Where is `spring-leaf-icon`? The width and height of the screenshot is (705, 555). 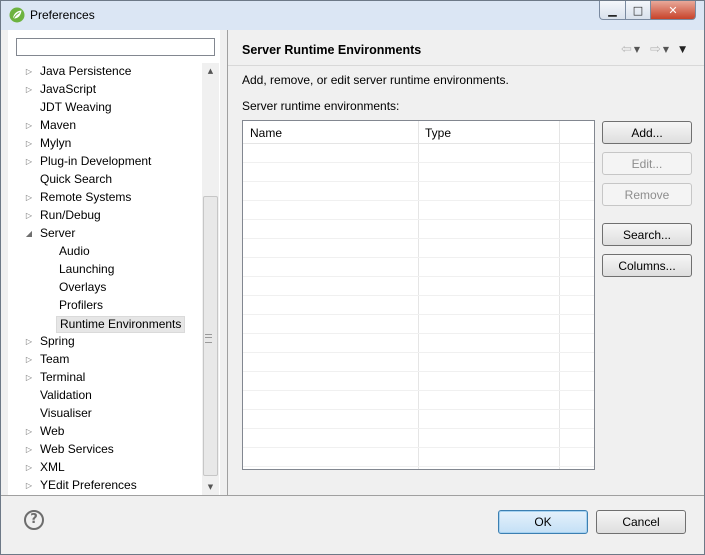 spring-leaf-icon is located at coordinates (17, 15).